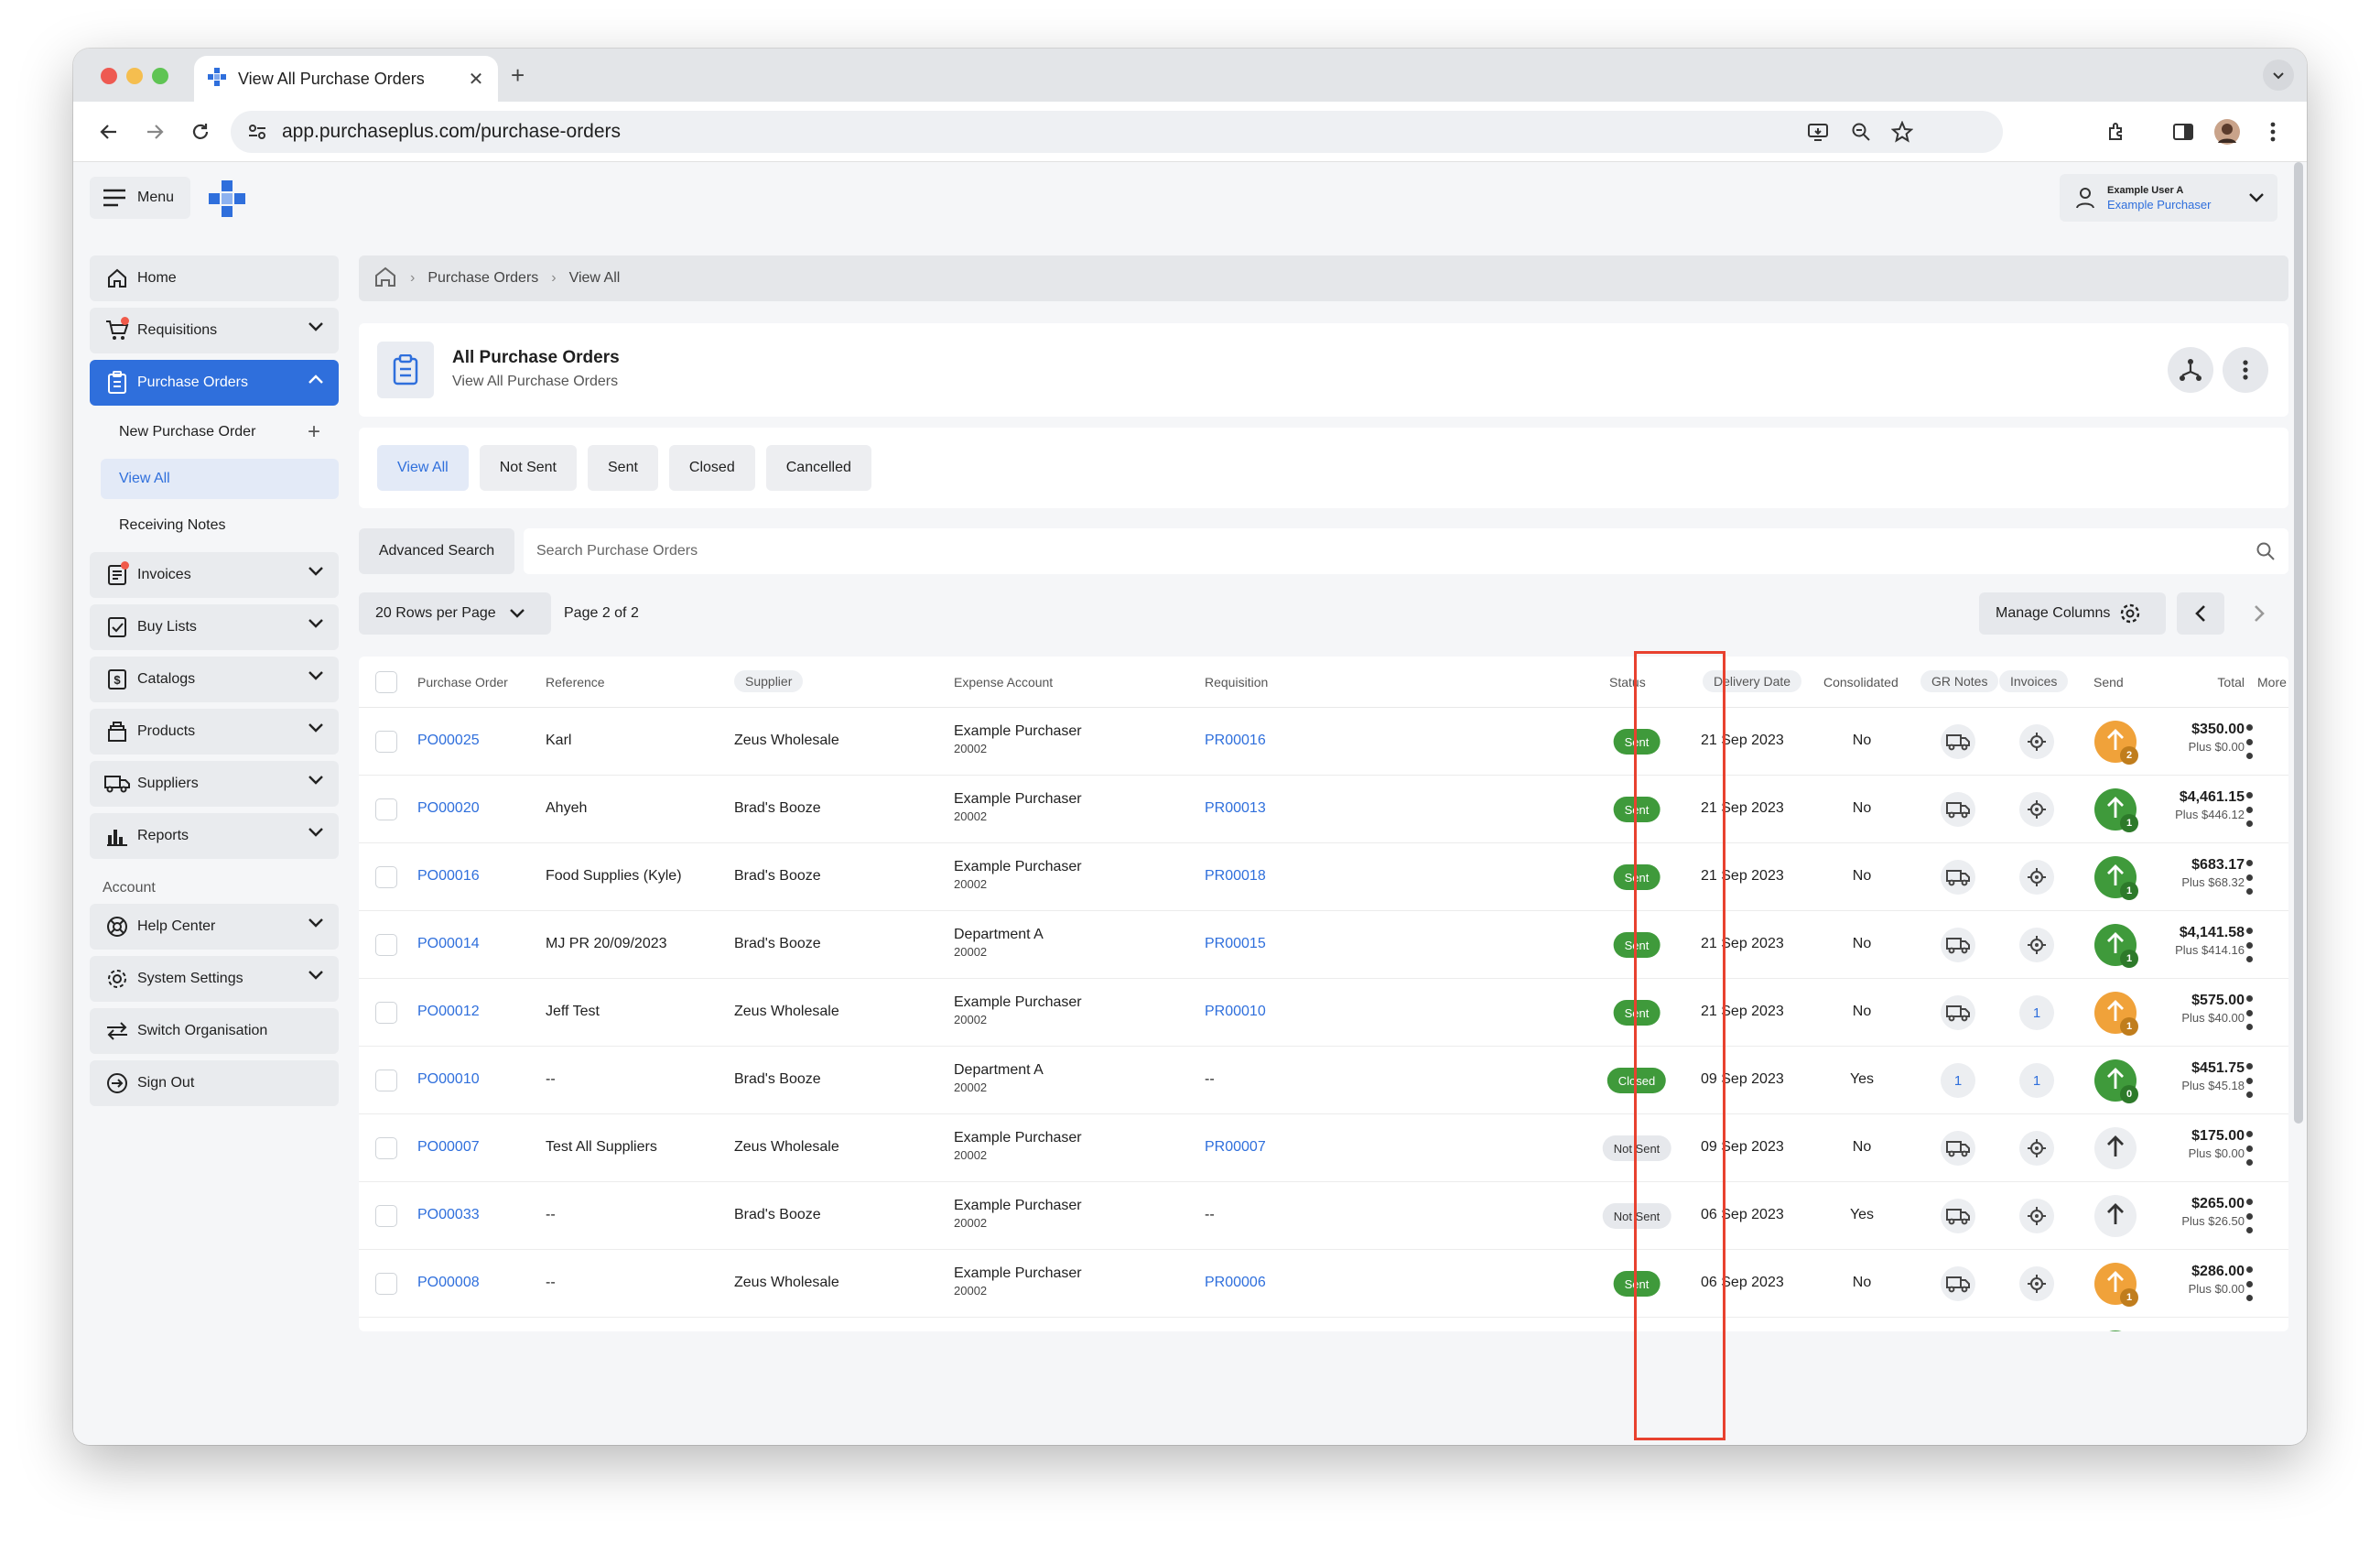  What do you see at coordinates (711, 468) in the screenshot?
I see `filter-closed: Closed` at bounding box center [711, 468].